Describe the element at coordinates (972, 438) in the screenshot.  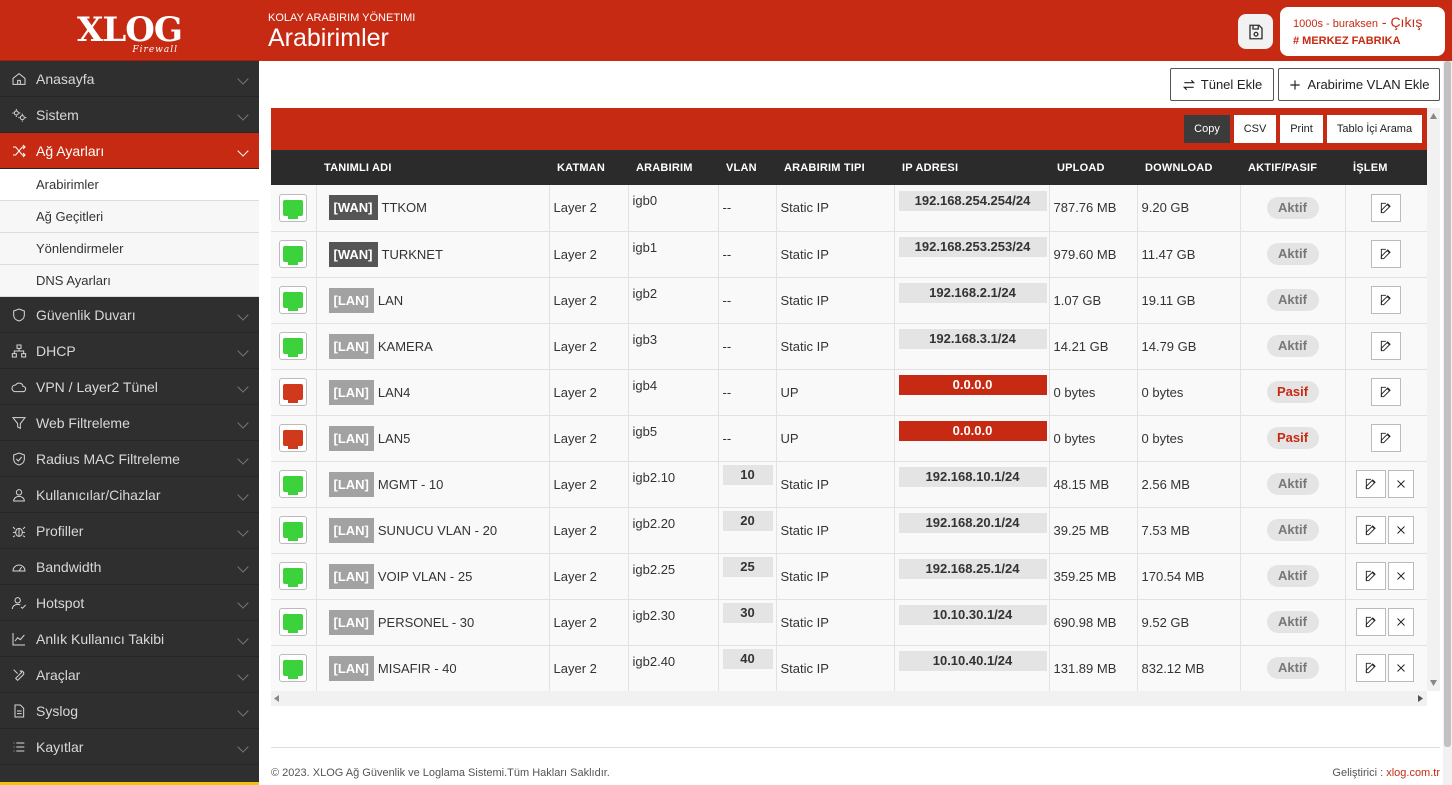
I see `ip-cell: 0.0.0.0` at that location.